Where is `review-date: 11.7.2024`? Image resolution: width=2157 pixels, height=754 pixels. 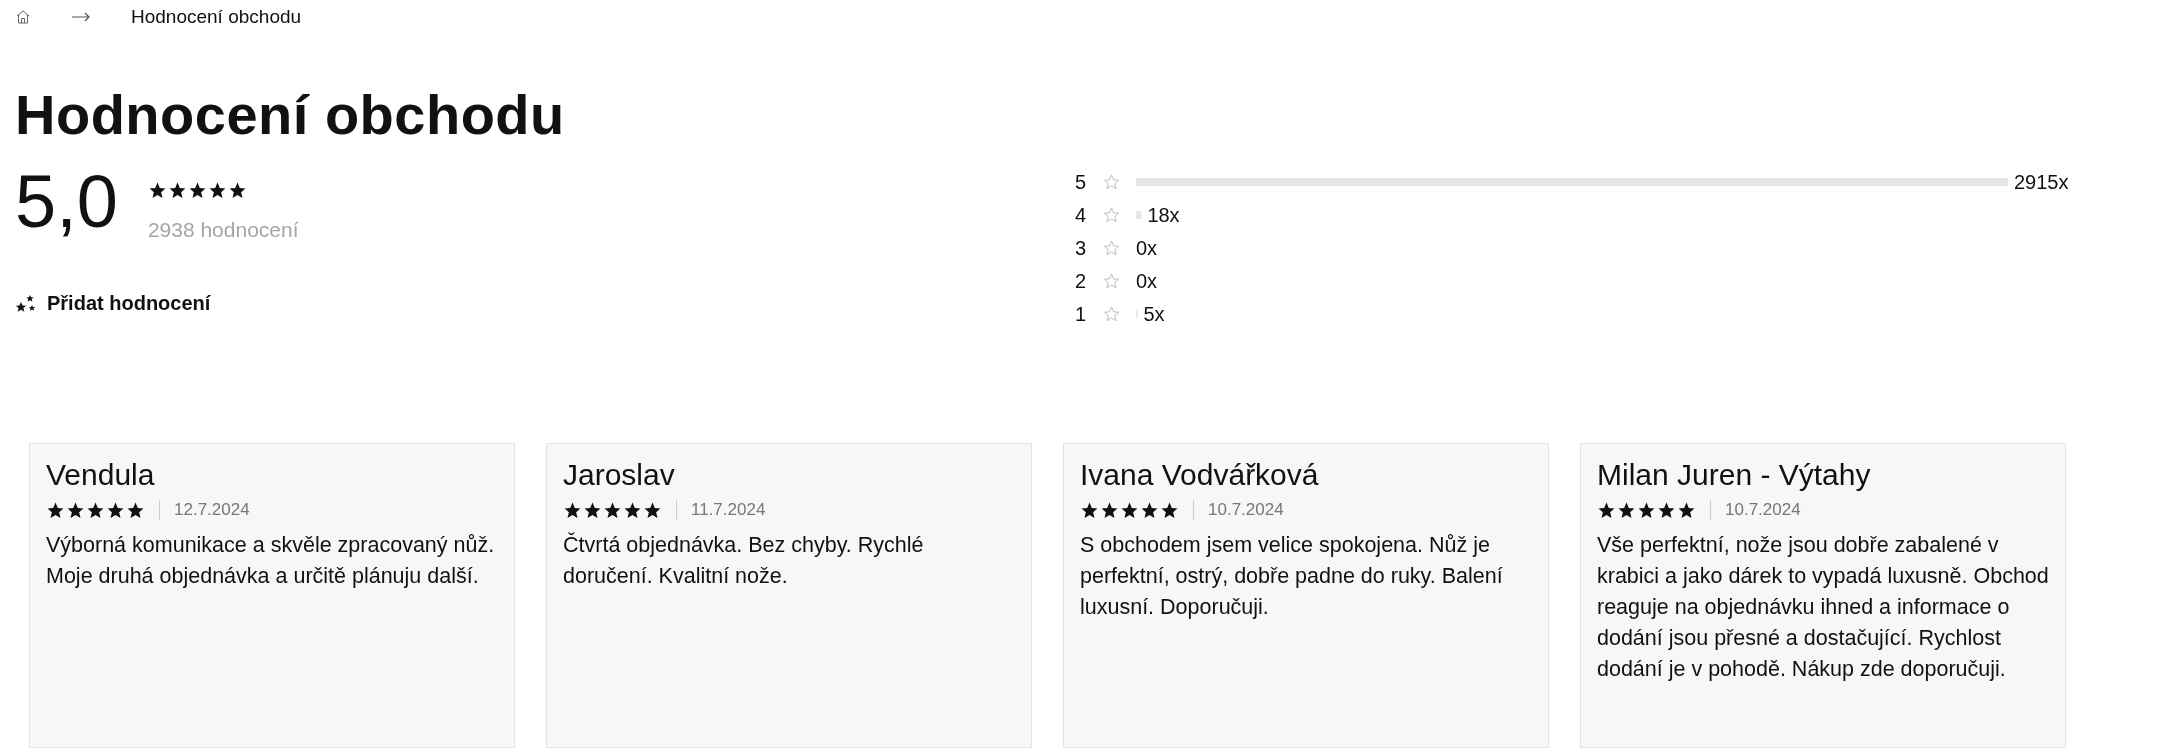 review-date: 11.7.2024 is located at coordinates (728, 510).